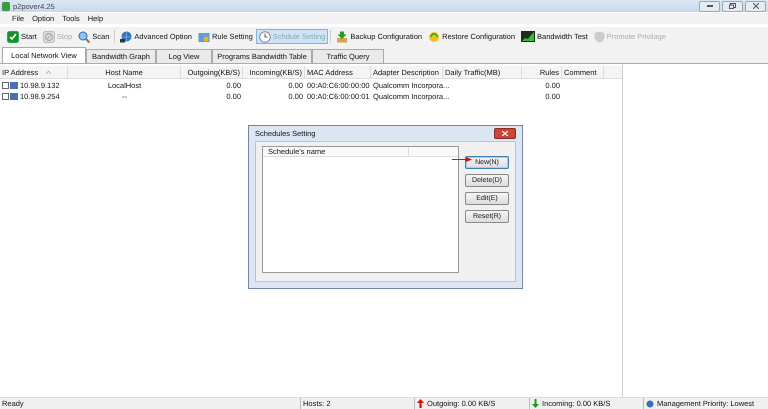  I want to click on download-icon, so click(342, 36).